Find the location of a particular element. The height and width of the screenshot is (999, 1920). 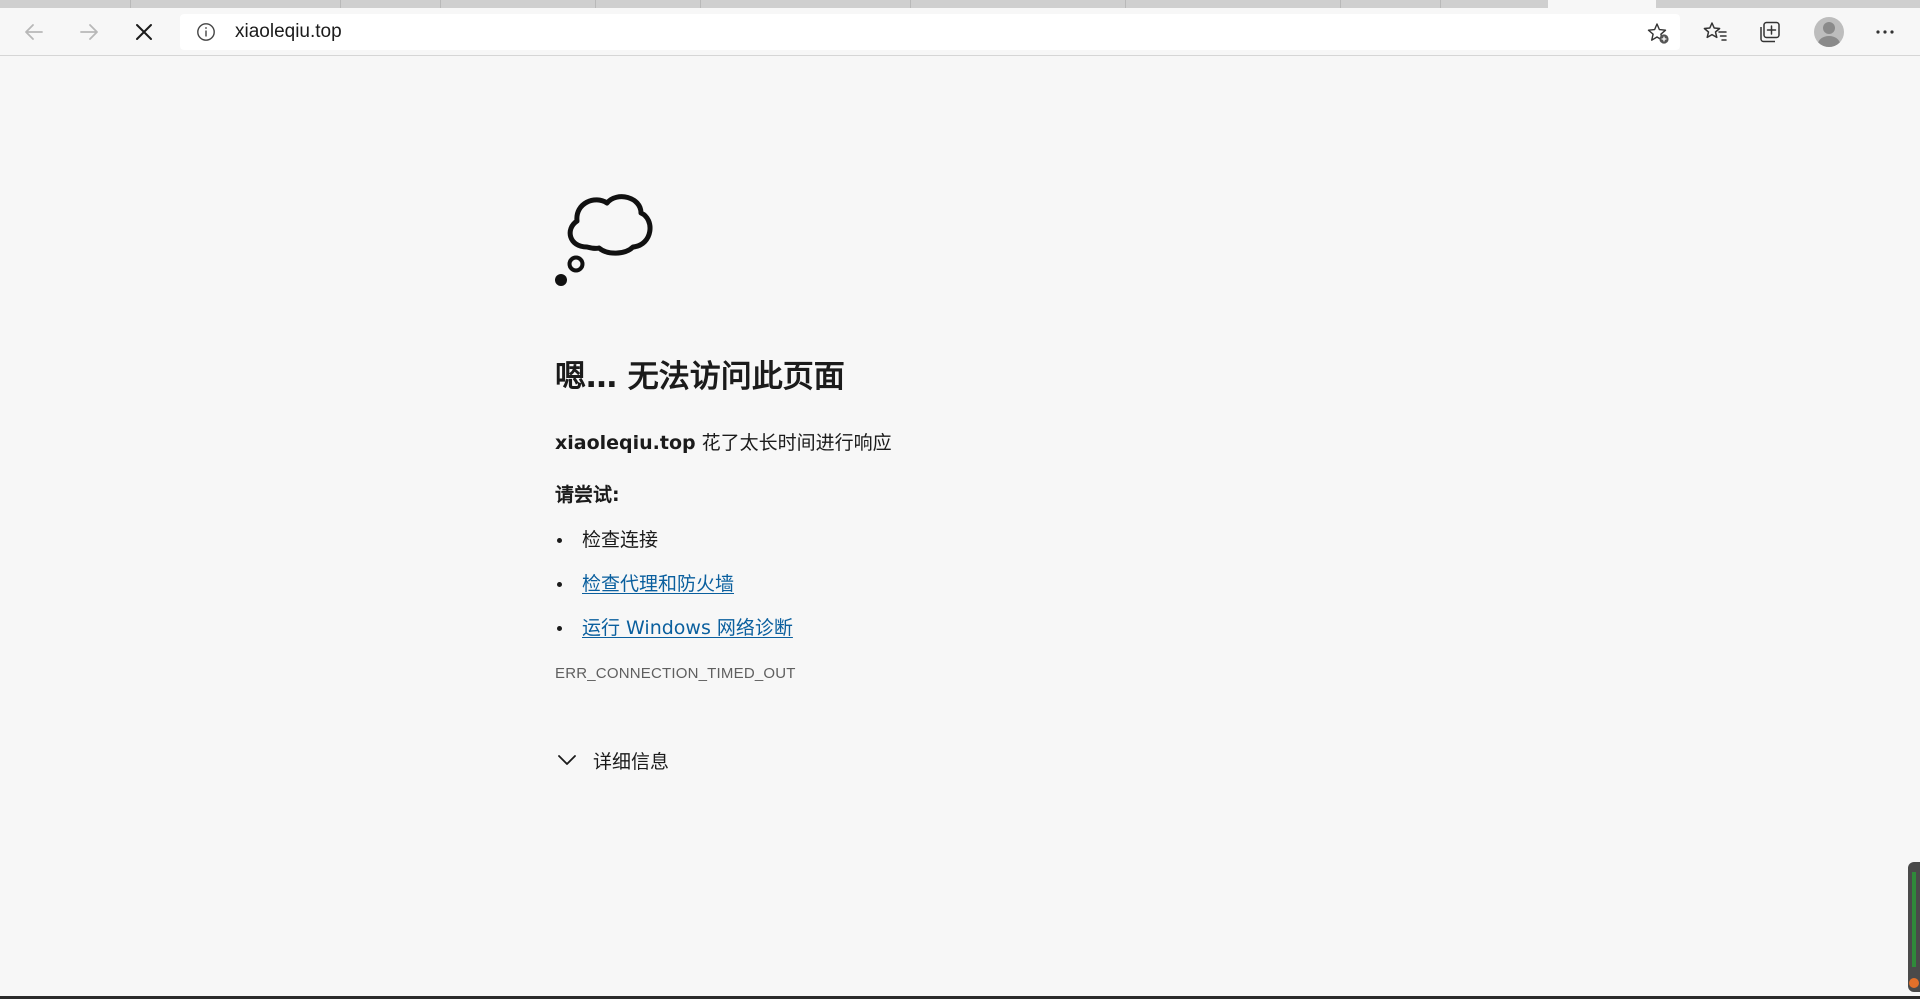

back-icon is located at coordinates (34, 32).